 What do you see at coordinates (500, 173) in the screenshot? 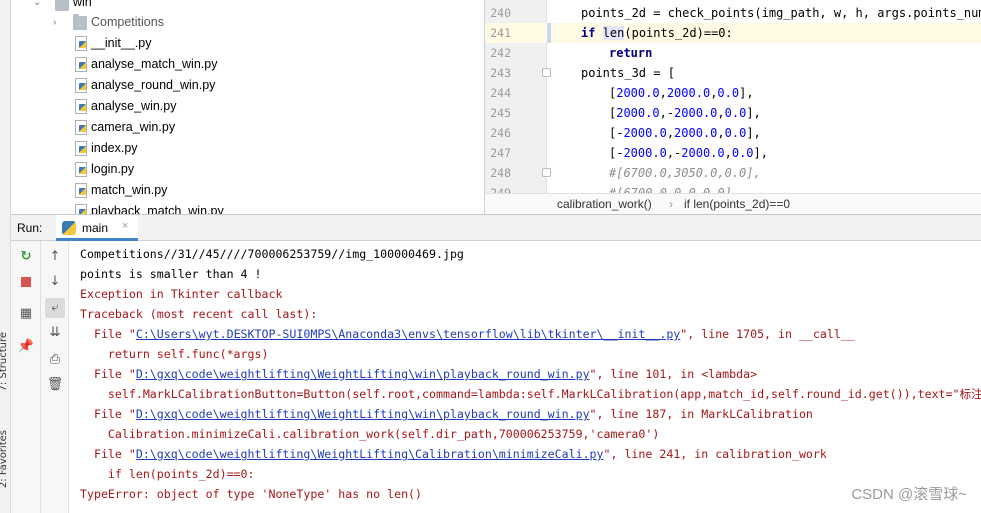
I see `line-number: 248` at bounding box center [500, 173].